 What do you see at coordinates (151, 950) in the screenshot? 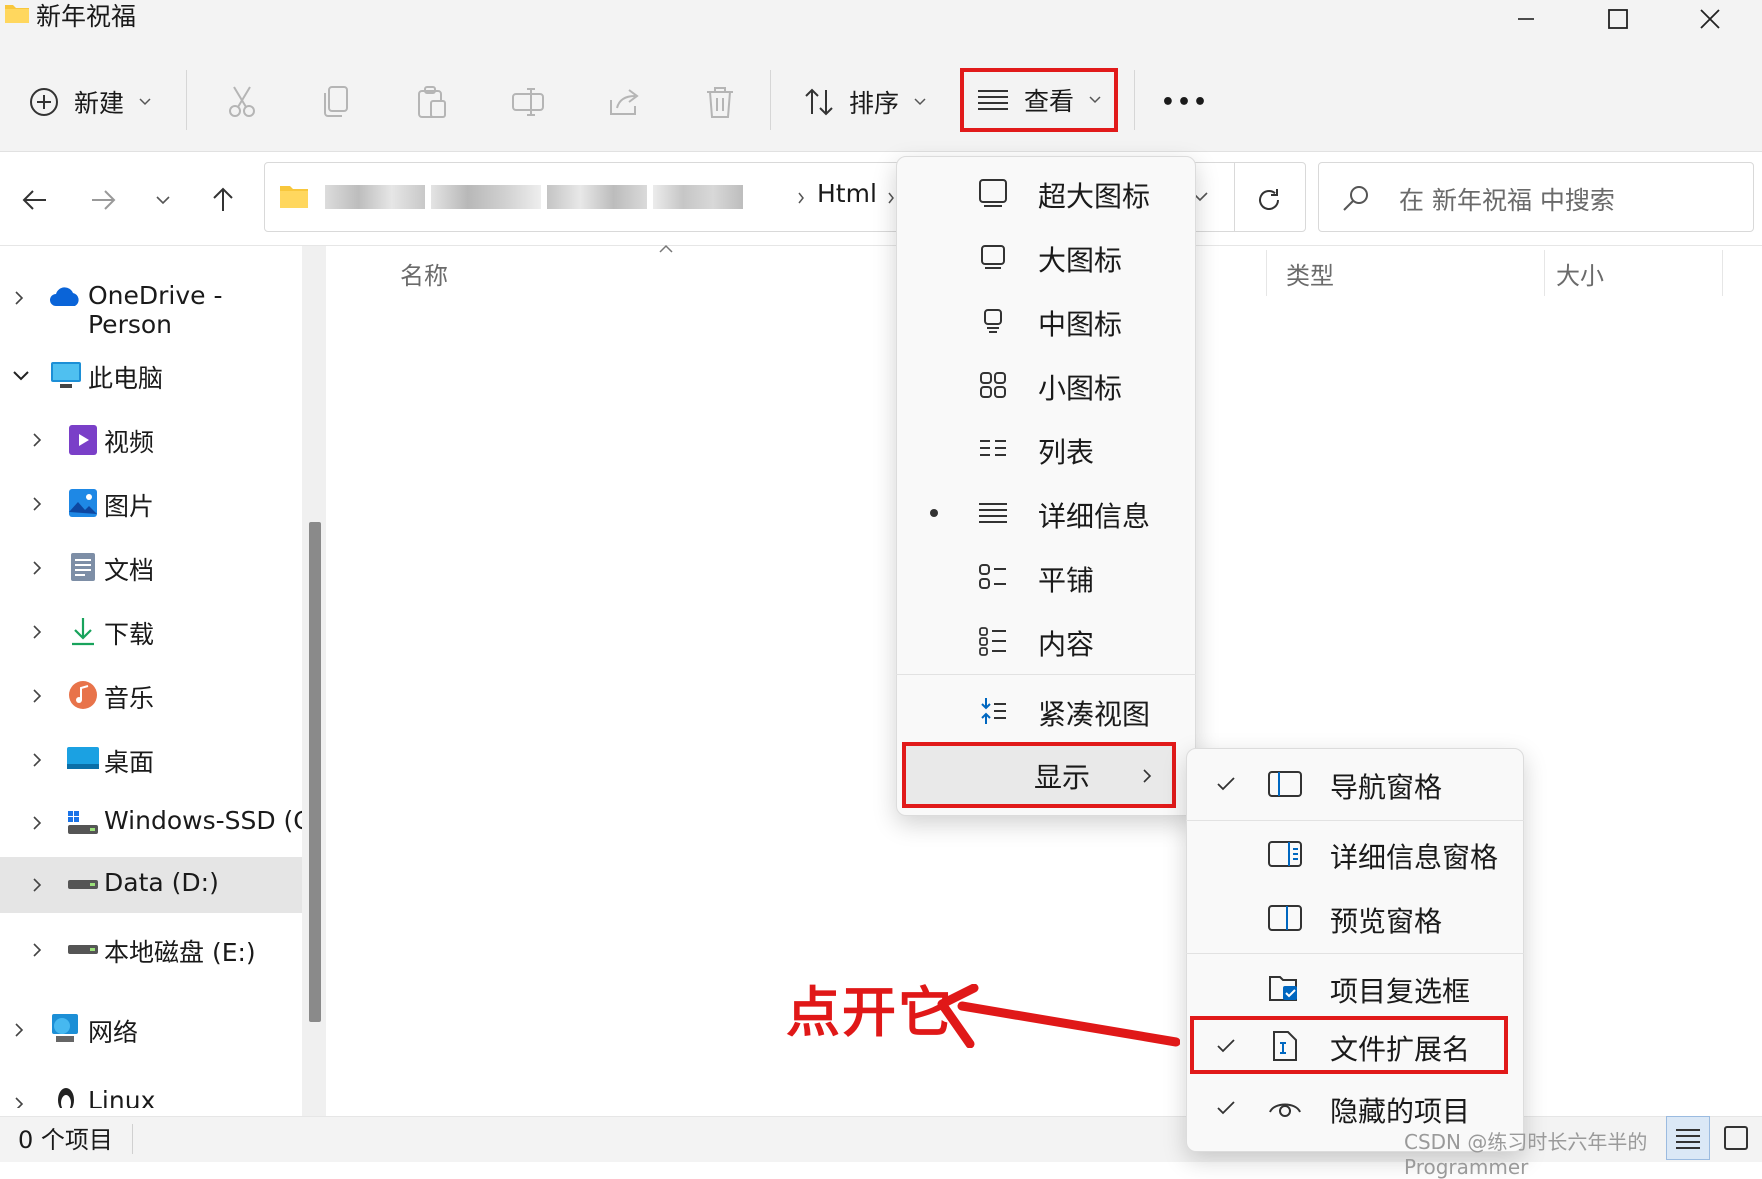
I see `sidebar-item-drive-e: 本地磁盘 (E:)` at bounding box center [151, 950].